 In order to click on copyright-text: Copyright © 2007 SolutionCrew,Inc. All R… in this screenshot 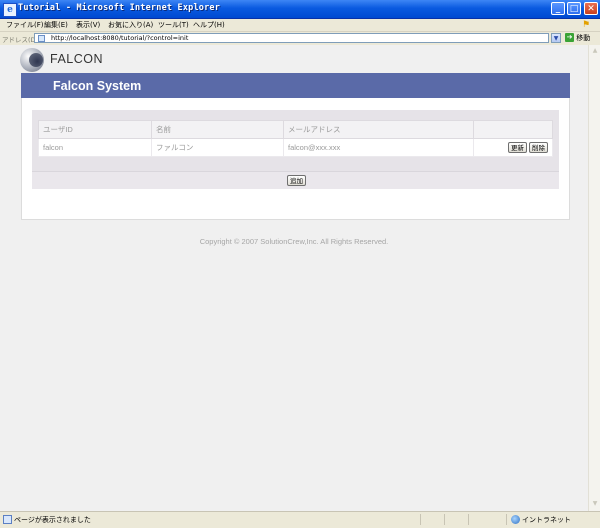, I will do `click(294, 241)`.